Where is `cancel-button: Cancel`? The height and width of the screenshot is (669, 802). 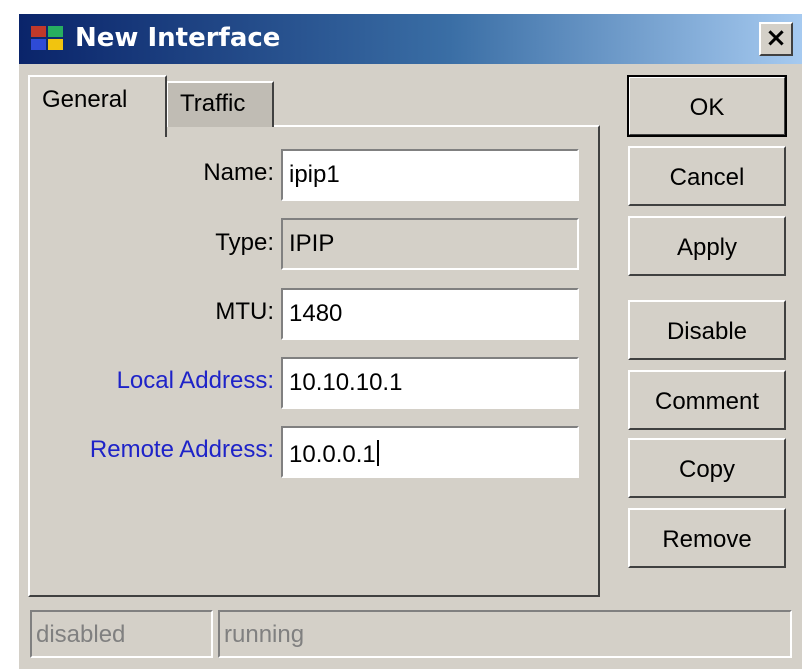 cancel-button: Cancel is located at coordinates (707, 176).